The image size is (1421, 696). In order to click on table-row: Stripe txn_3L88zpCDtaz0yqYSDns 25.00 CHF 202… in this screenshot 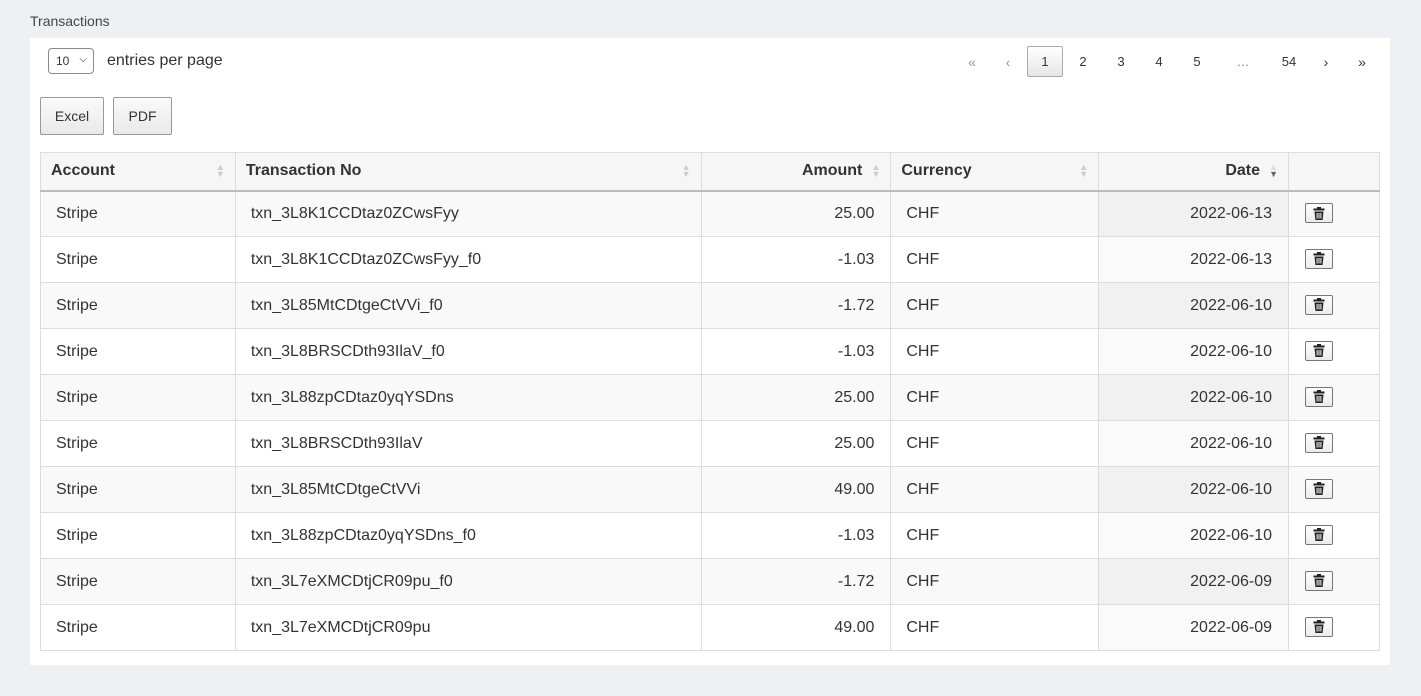, I will do `click(710, 397)`.